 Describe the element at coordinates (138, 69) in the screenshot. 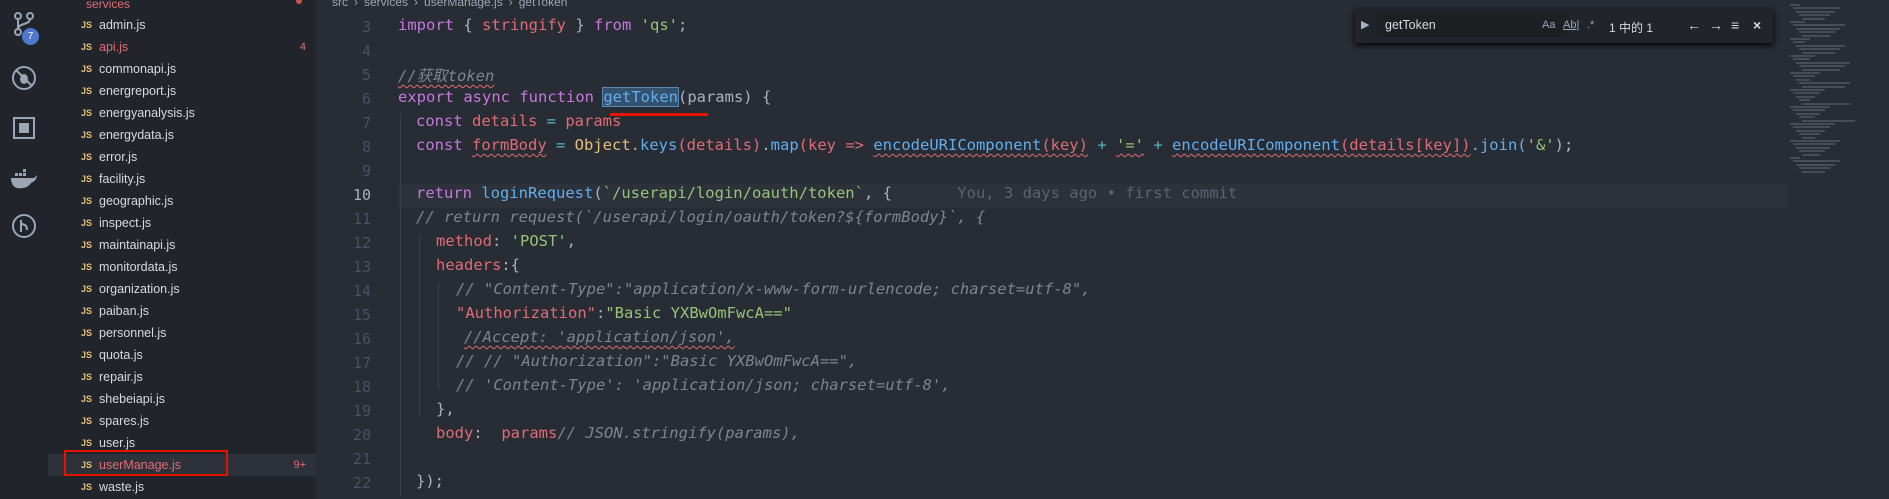

I see `file-name: commonapi.js` at that location.